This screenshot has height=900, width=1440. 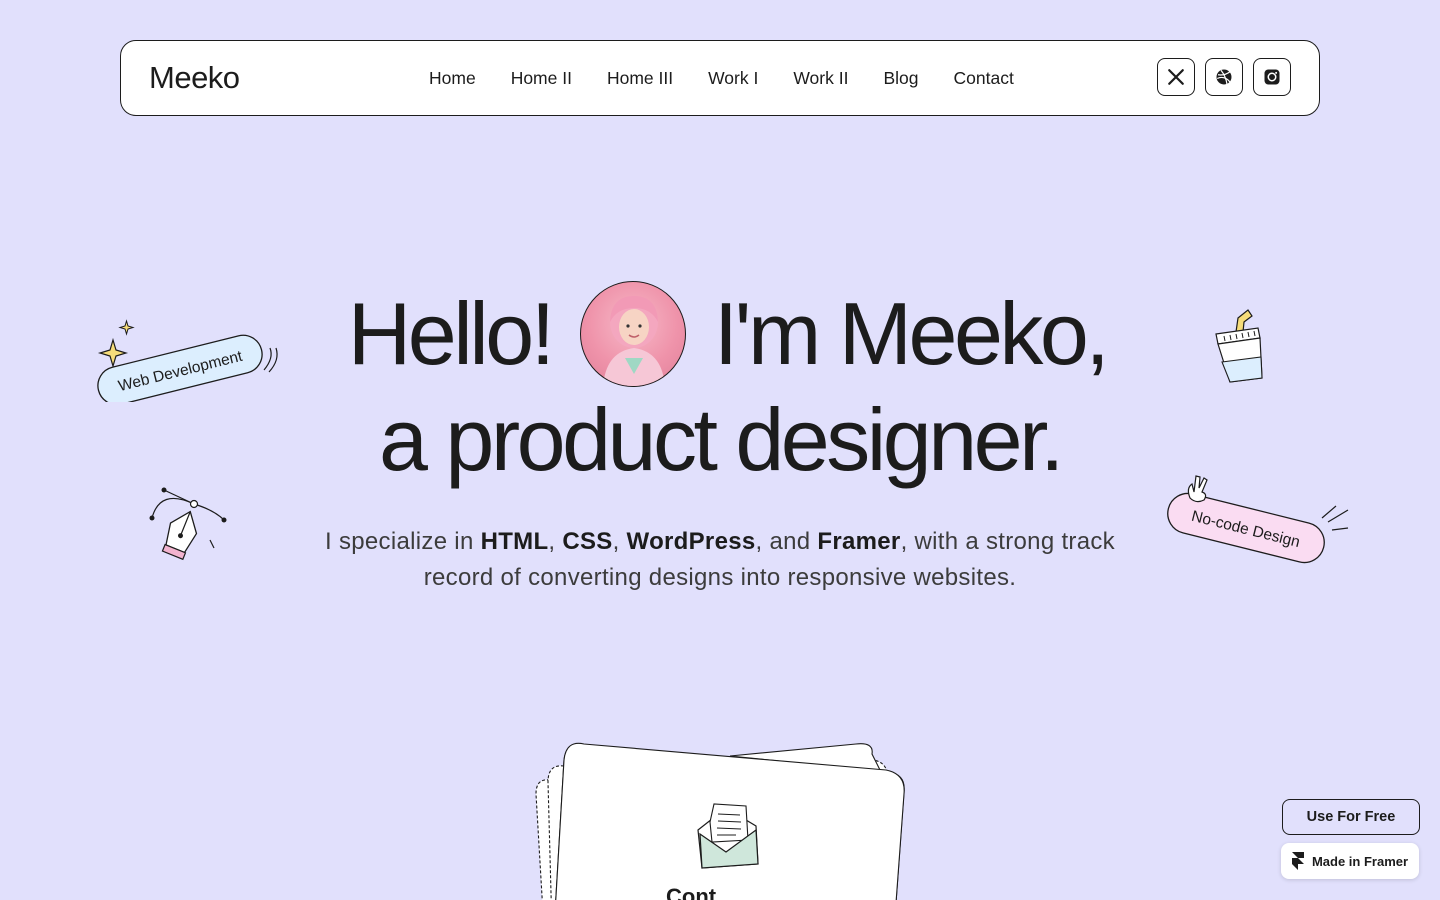 I want to click on framer-logo-icon, so click(x=1297, y=861).